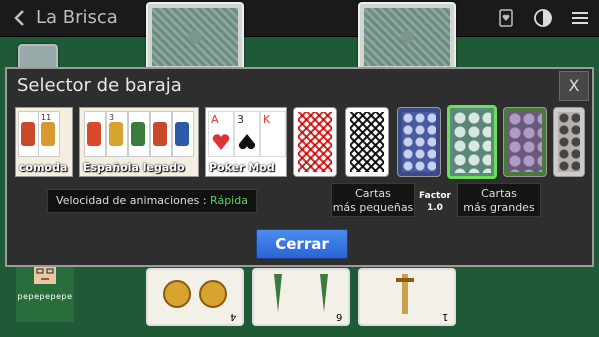  Describe the element at coordinates (580, 18) in the screenshot. I see `menu-icon` at that location.